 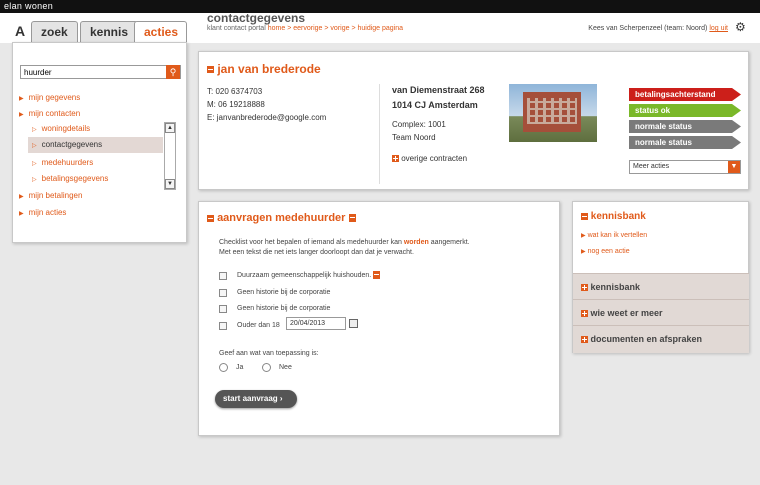 What do you see at coordinates (646, 339) in the screenshot?
I see `accordion-label: documenten en afspraken` at bounding box center [646, 339].